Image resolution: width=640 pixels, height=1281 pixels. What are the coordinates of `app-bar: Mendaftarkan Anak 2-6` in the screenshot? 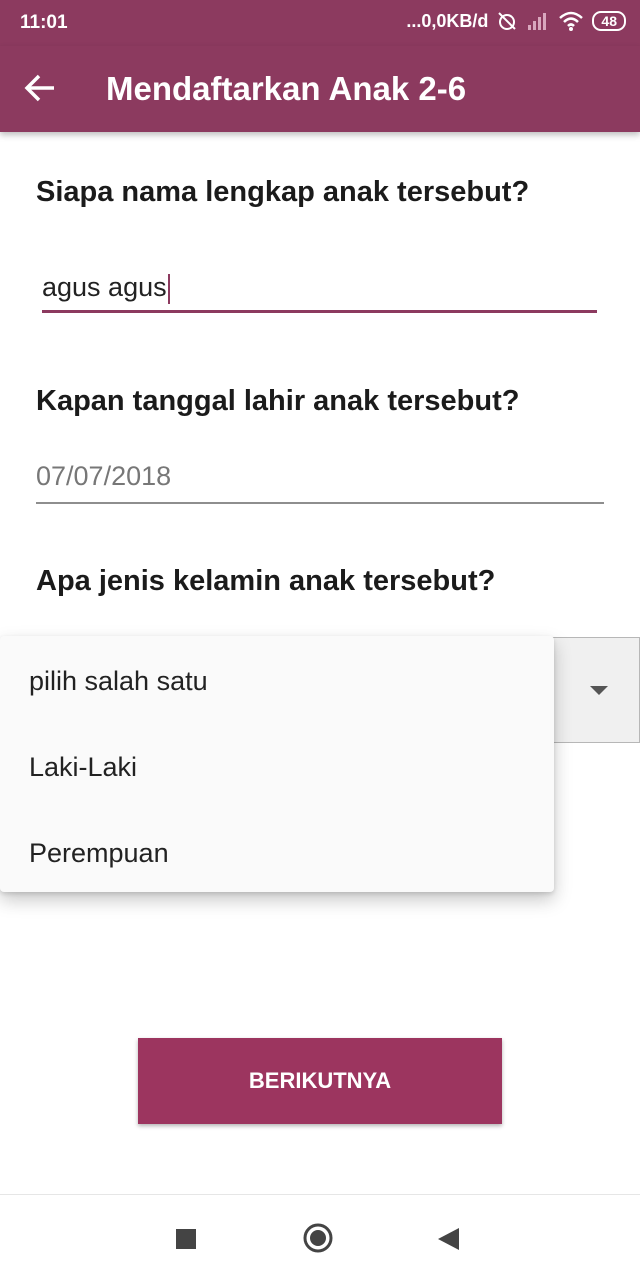 It's located at (320, 89).